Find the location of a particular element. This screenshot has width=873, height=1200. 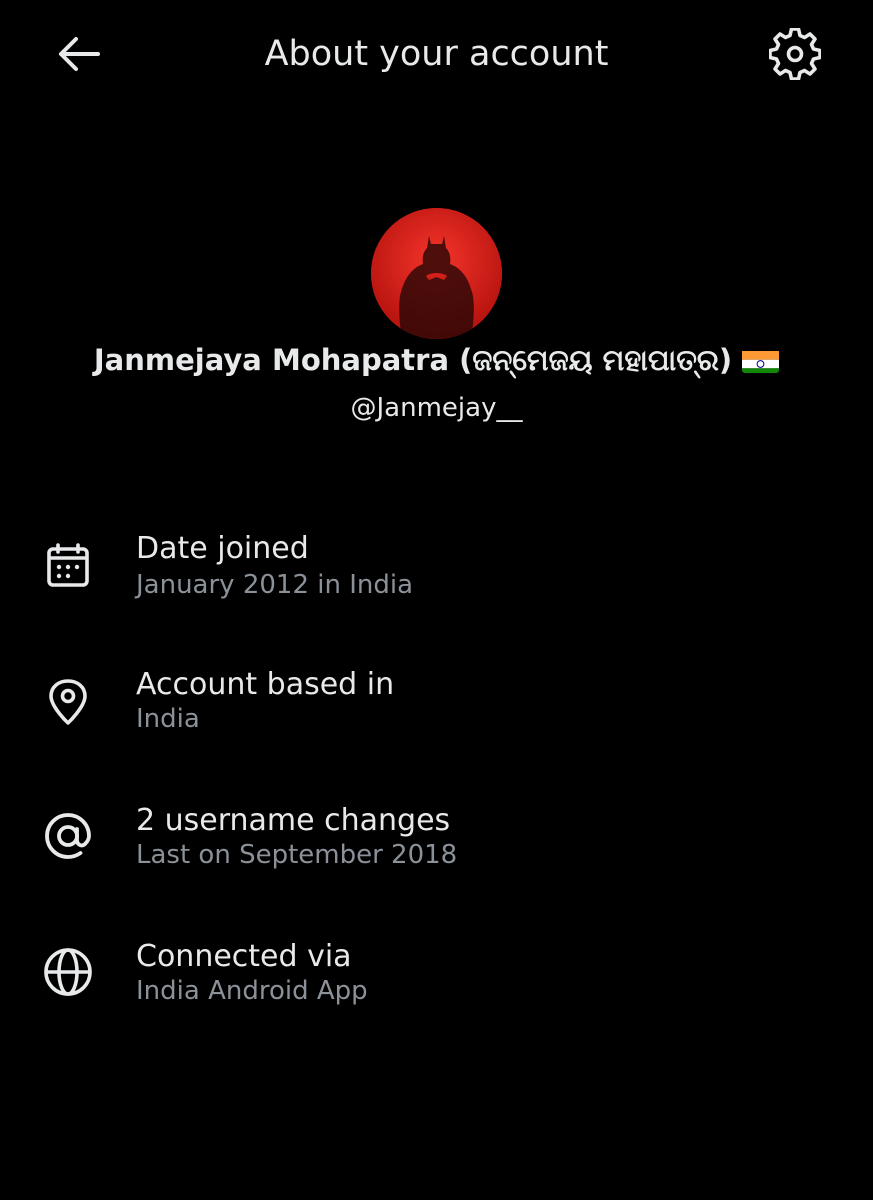

info-title: Connected via is located at coordinates (244, 956).